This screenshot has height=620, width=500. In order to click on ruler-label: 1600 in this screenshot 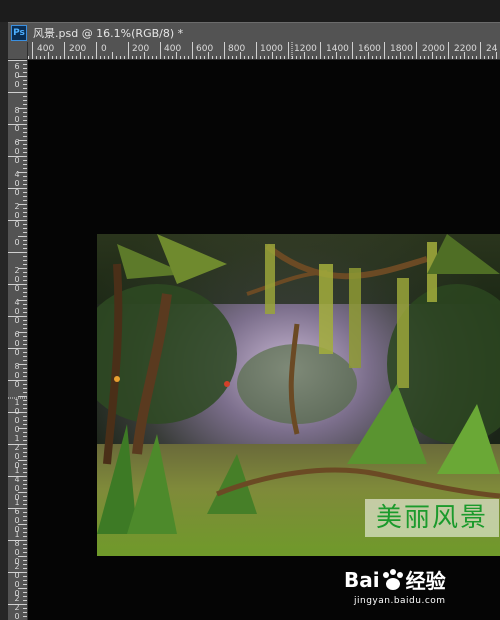, I will do `click(369, 49)`.